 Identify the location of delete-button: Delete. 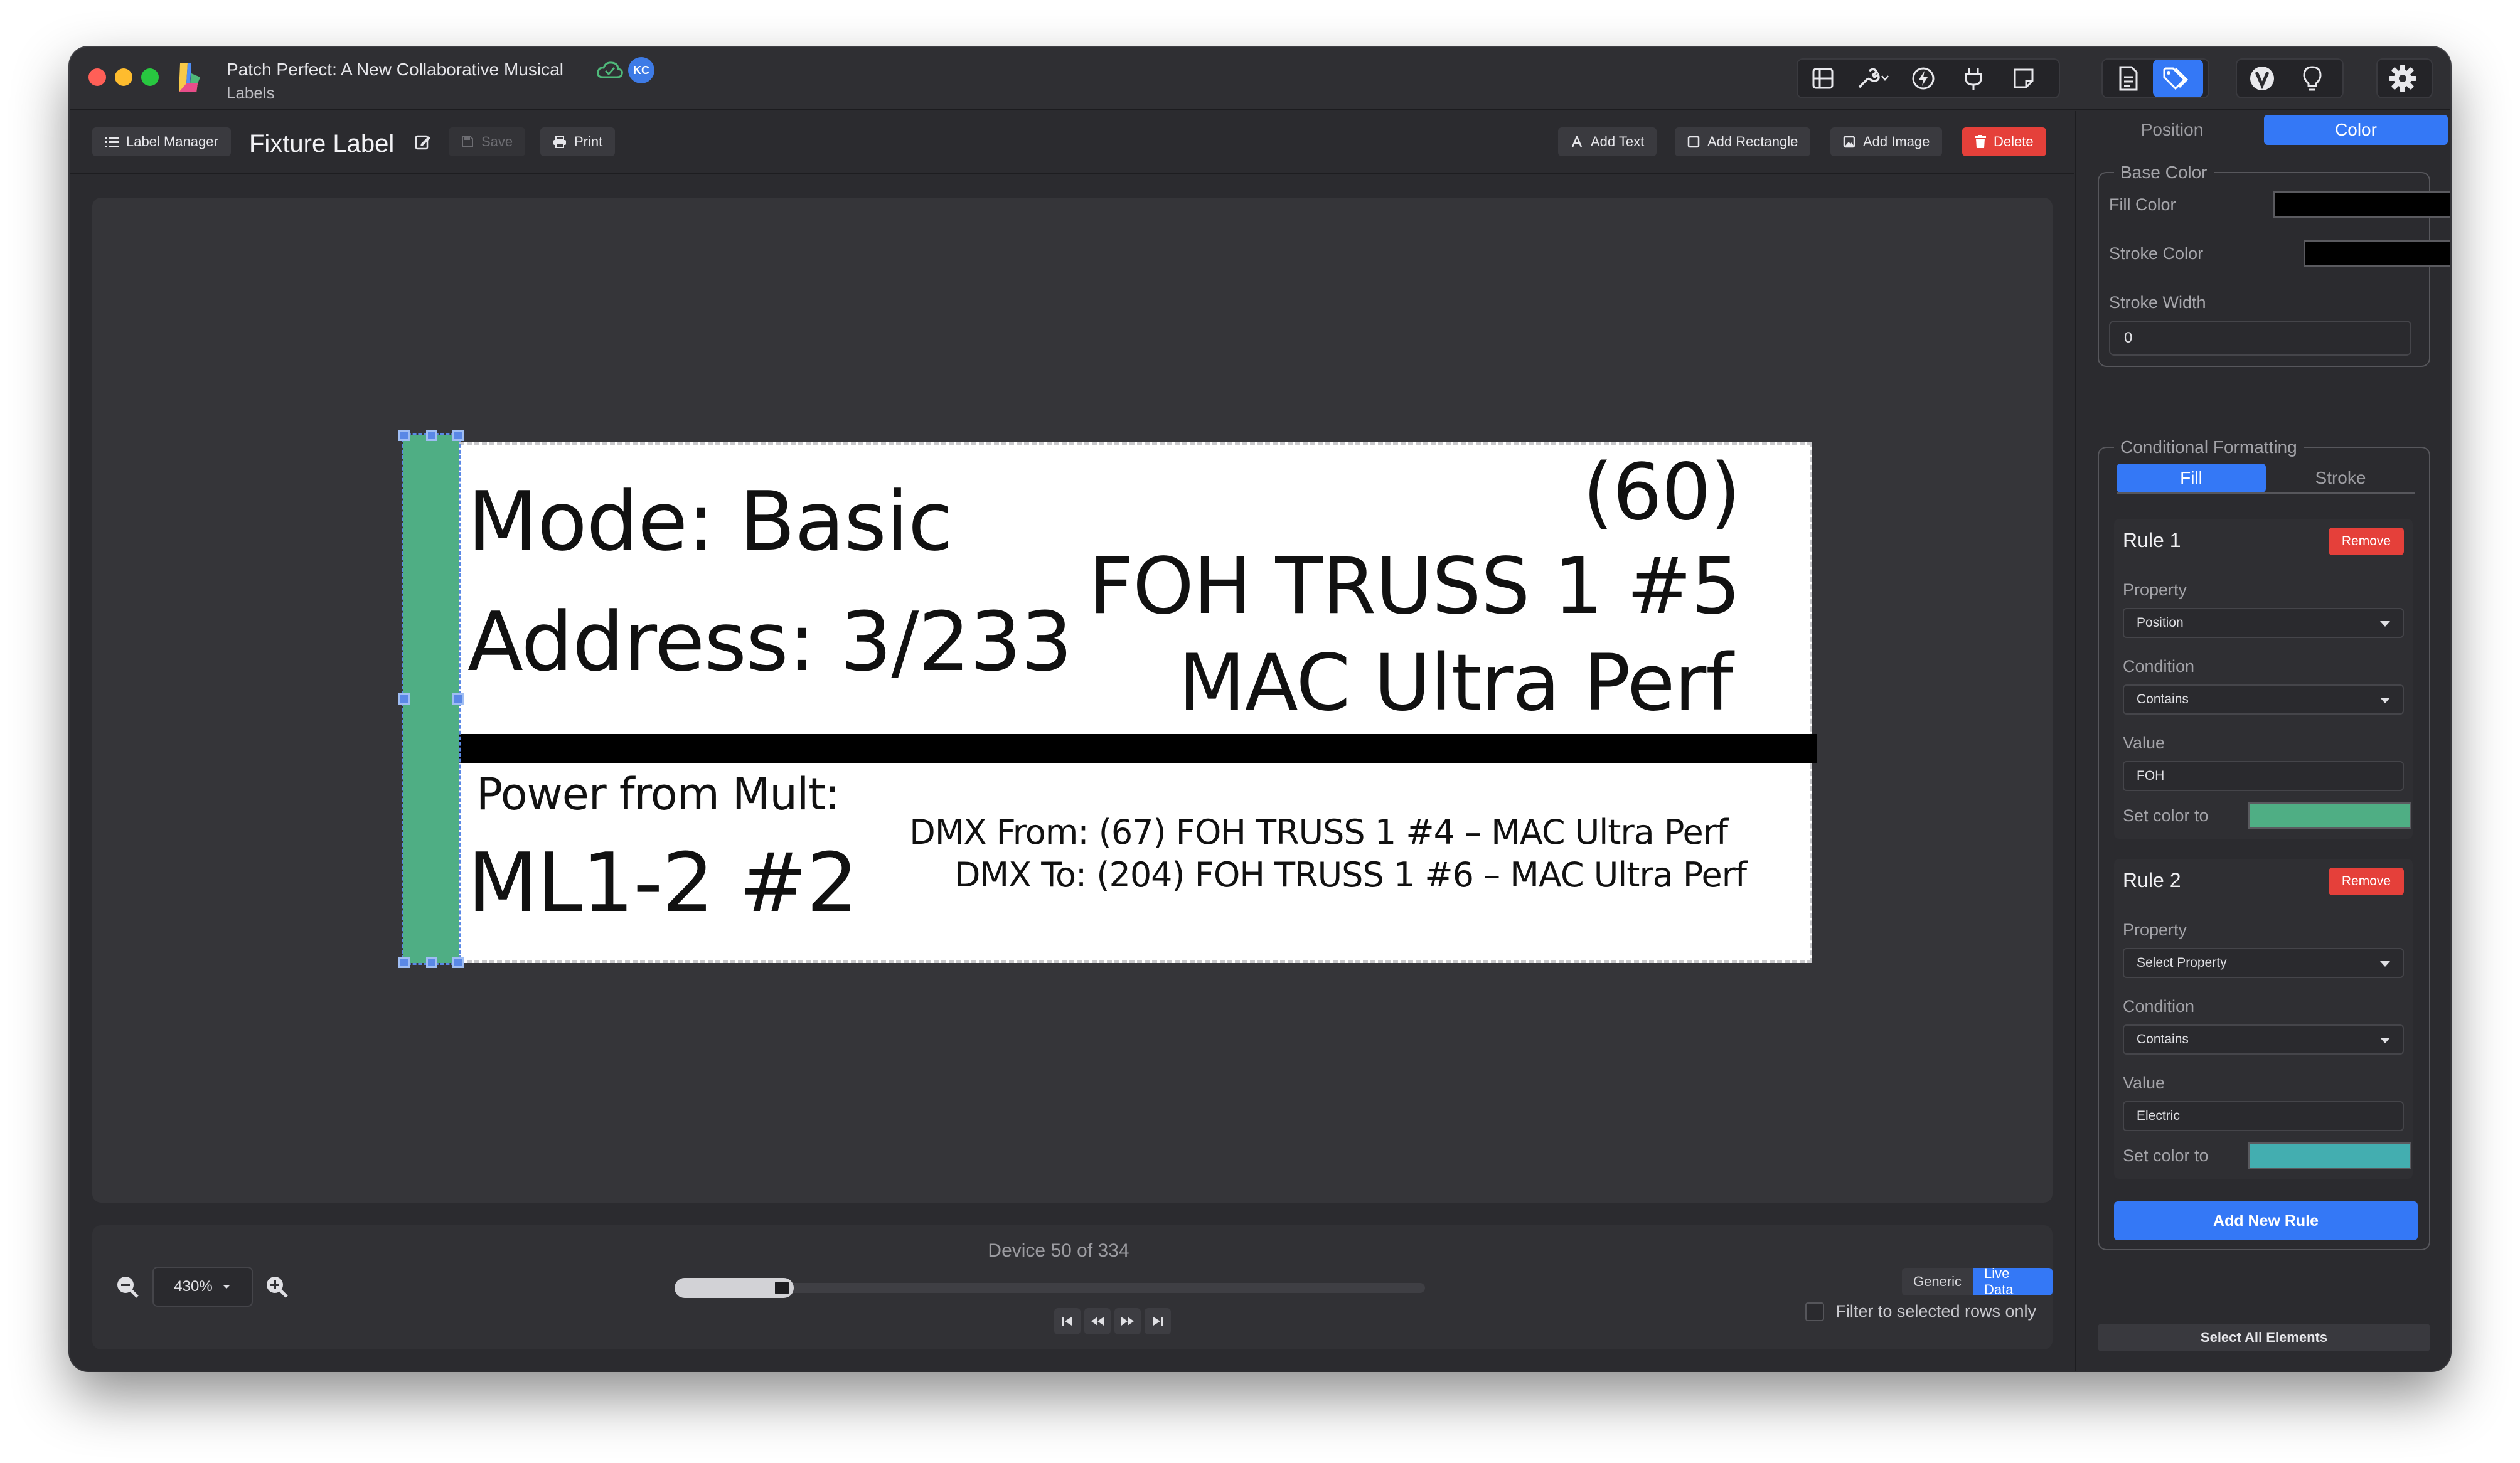
(2004, 141).